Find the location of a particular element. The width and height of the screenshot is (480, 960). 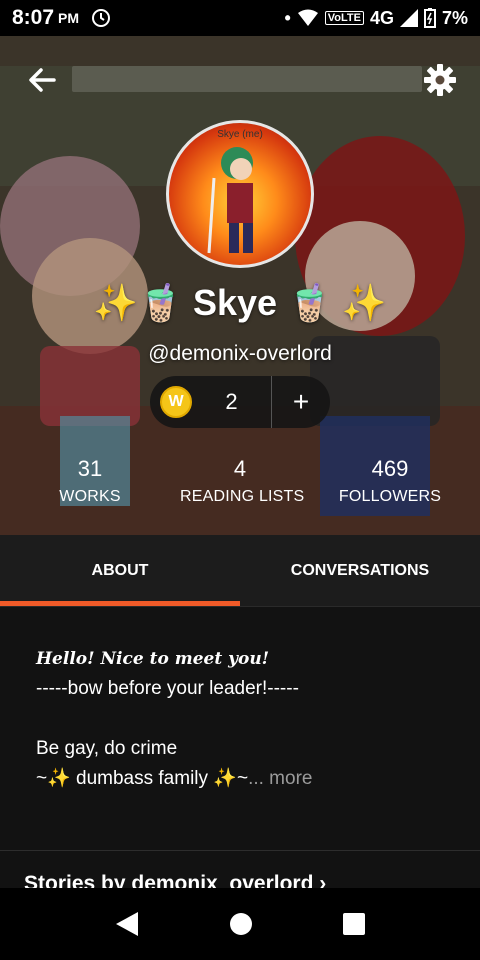

profile-stats: 31 WORKS 4 READING LISTS 469 FOLLOWERS is located at coordinates (240, 481).